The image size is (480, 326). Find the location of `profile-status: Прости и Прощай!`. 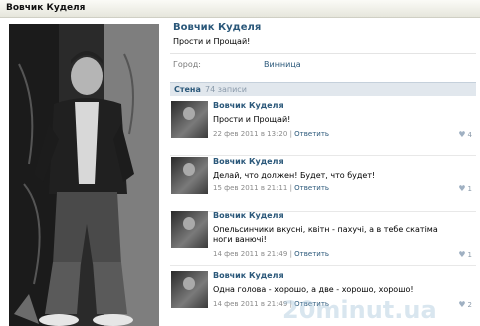

profile-status: Прости и Прощай! is located at coordinates (212, 41).